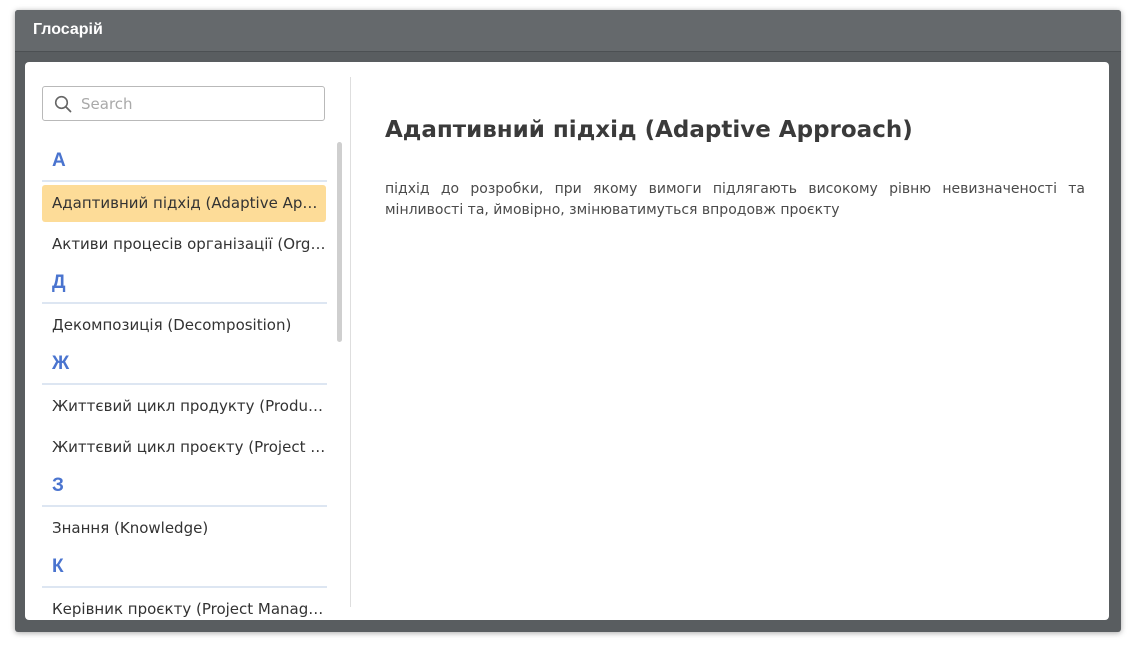  What do you see at coordinates (184, 165) in the screenshot?
I see `letter-header: А` at bounding box center [184, 165].